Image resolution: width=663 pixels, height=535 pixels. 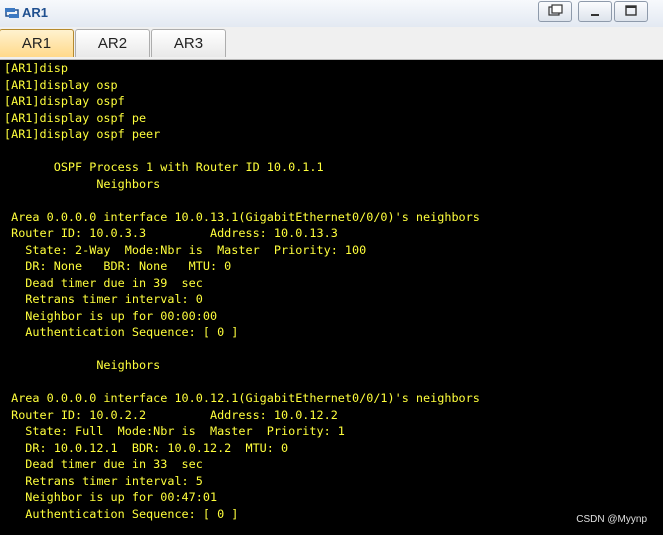 What do you see at coordinates (171, 233) in the screenshot?
I see `terminal-line: Router ID: 10.0.3.3 Address: 10.0.13.3` at bounding box center [171, 233].